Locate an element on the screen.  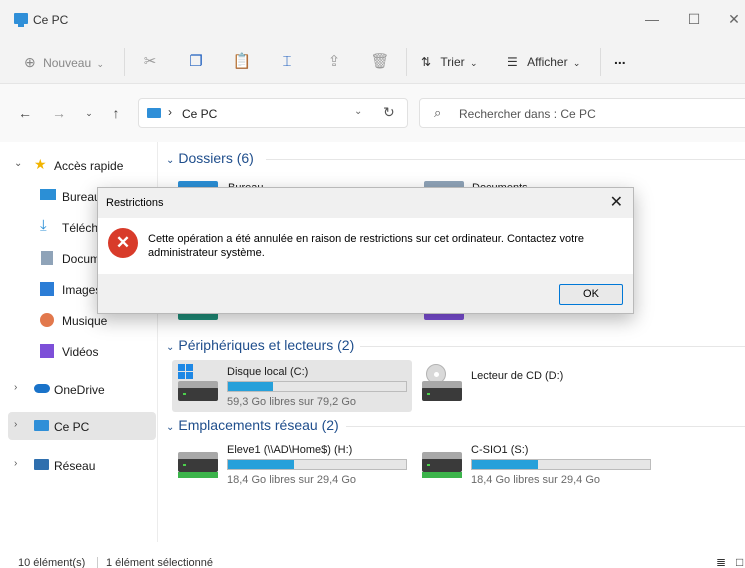
close-icon: ✕ is located at coordinates (616, 202).